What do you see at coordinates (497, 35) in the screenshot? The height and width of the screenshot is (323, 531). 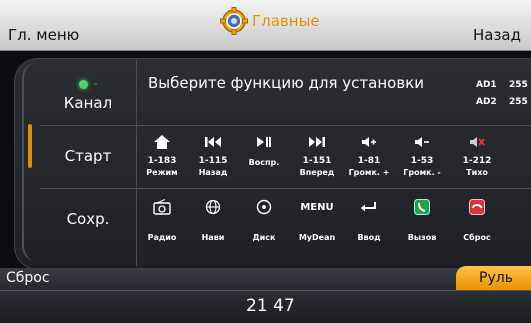 I see `back-button: Назад` at bounding box center [497, 35].